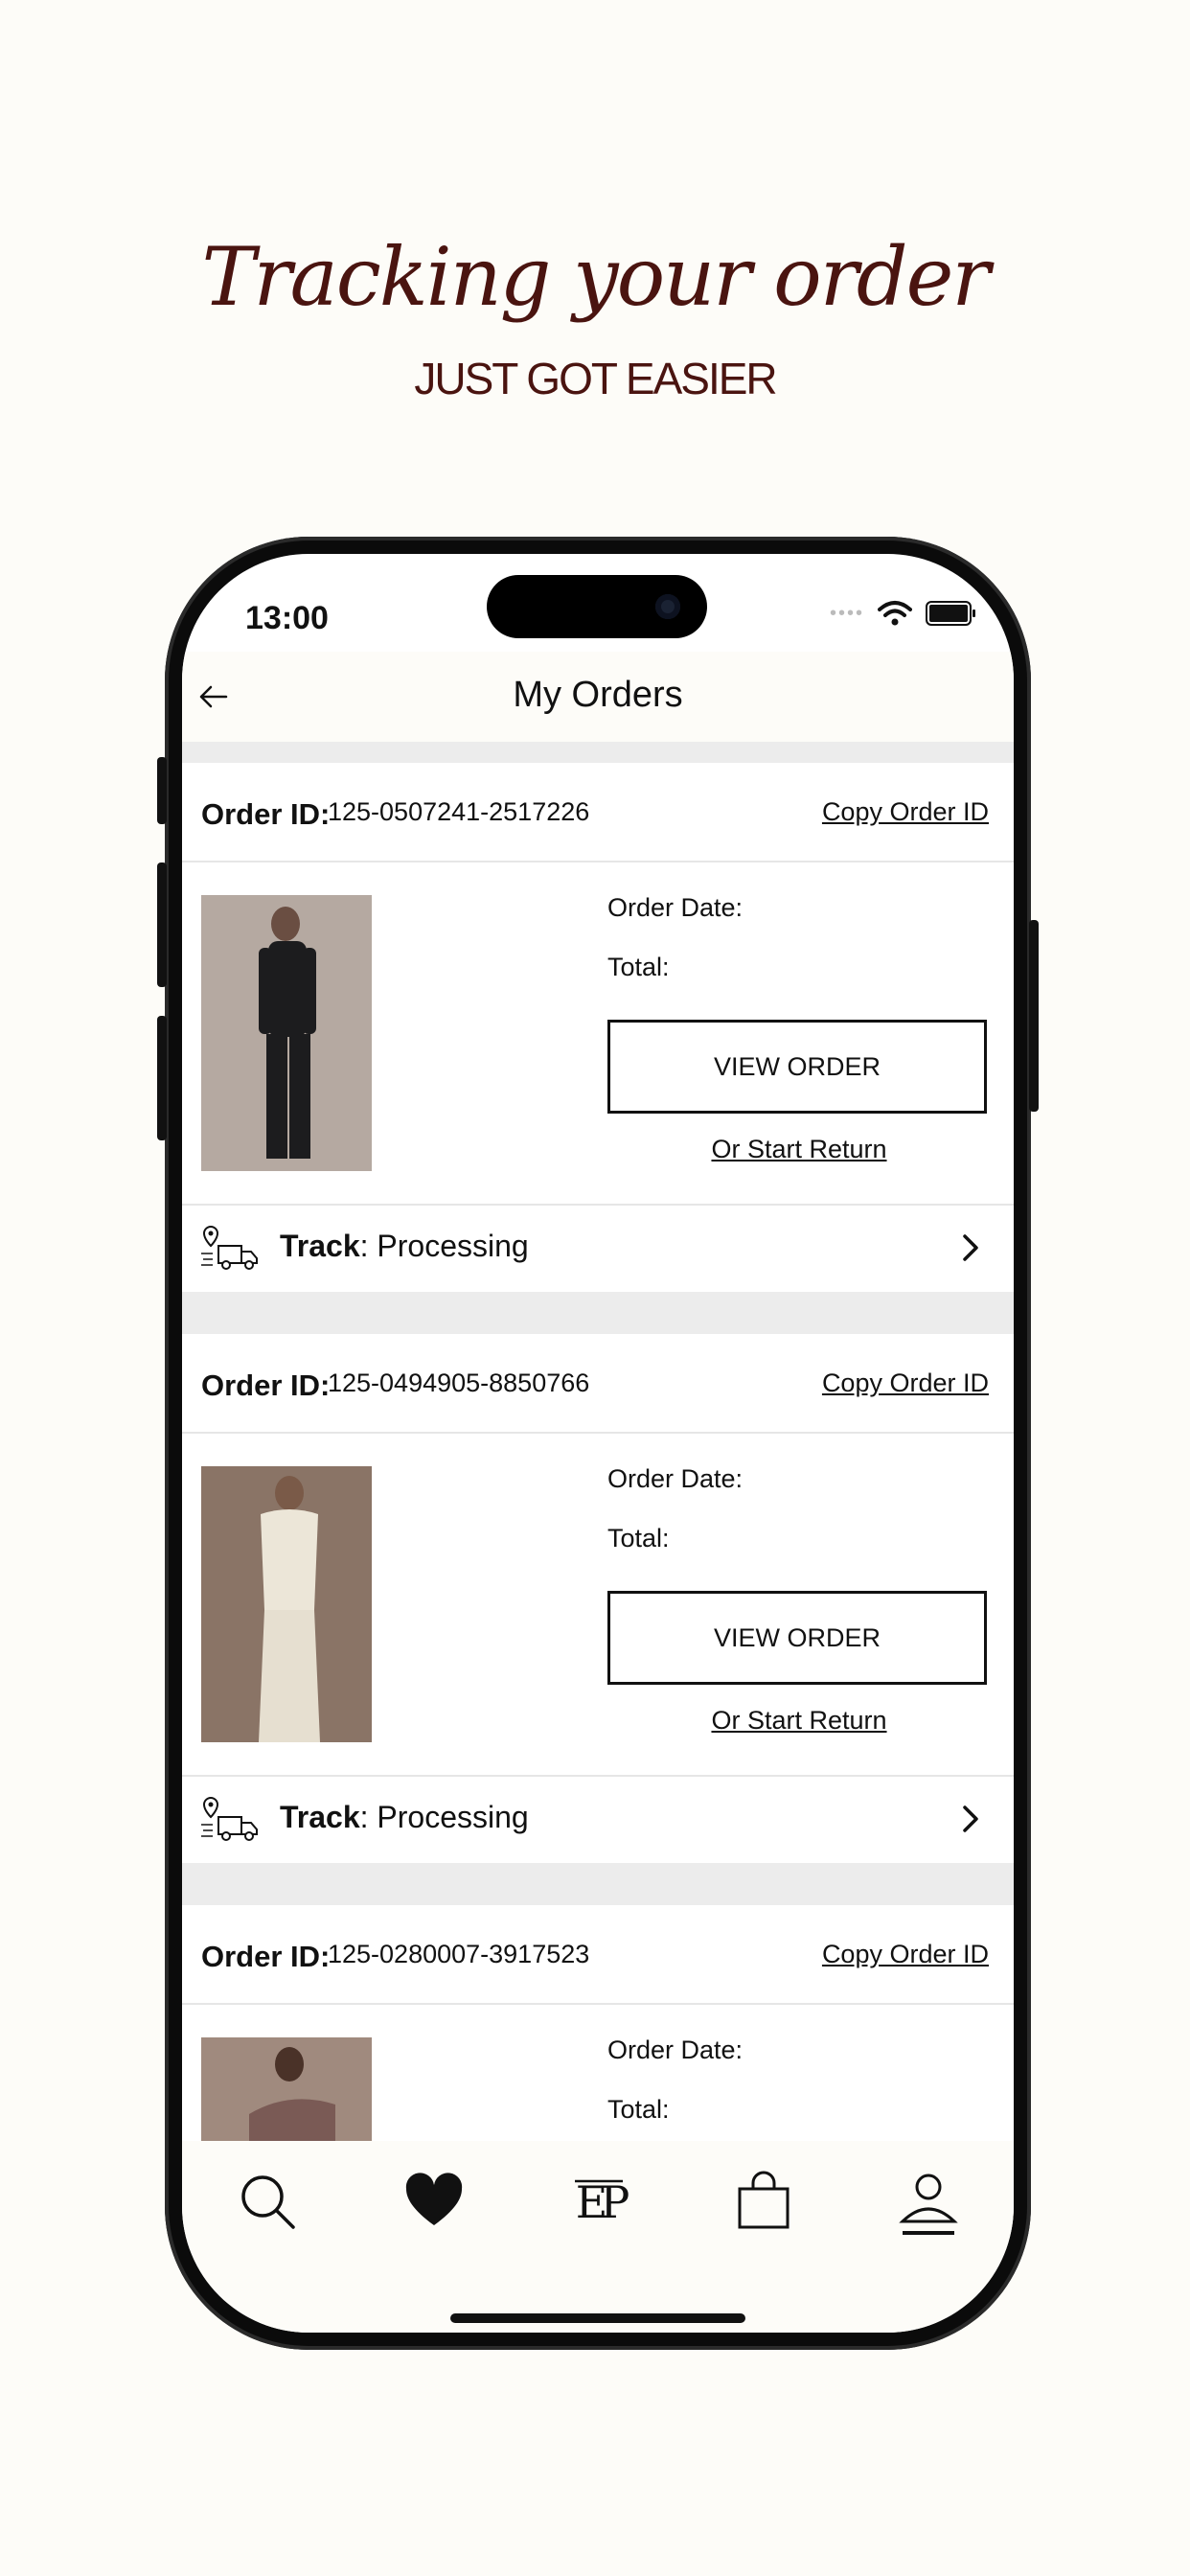  What do you see at coordinates (459, 1382) in the screenshot?
I see `order-id-value: 125-0494905-8850766` at bounding box center [459, 1382].